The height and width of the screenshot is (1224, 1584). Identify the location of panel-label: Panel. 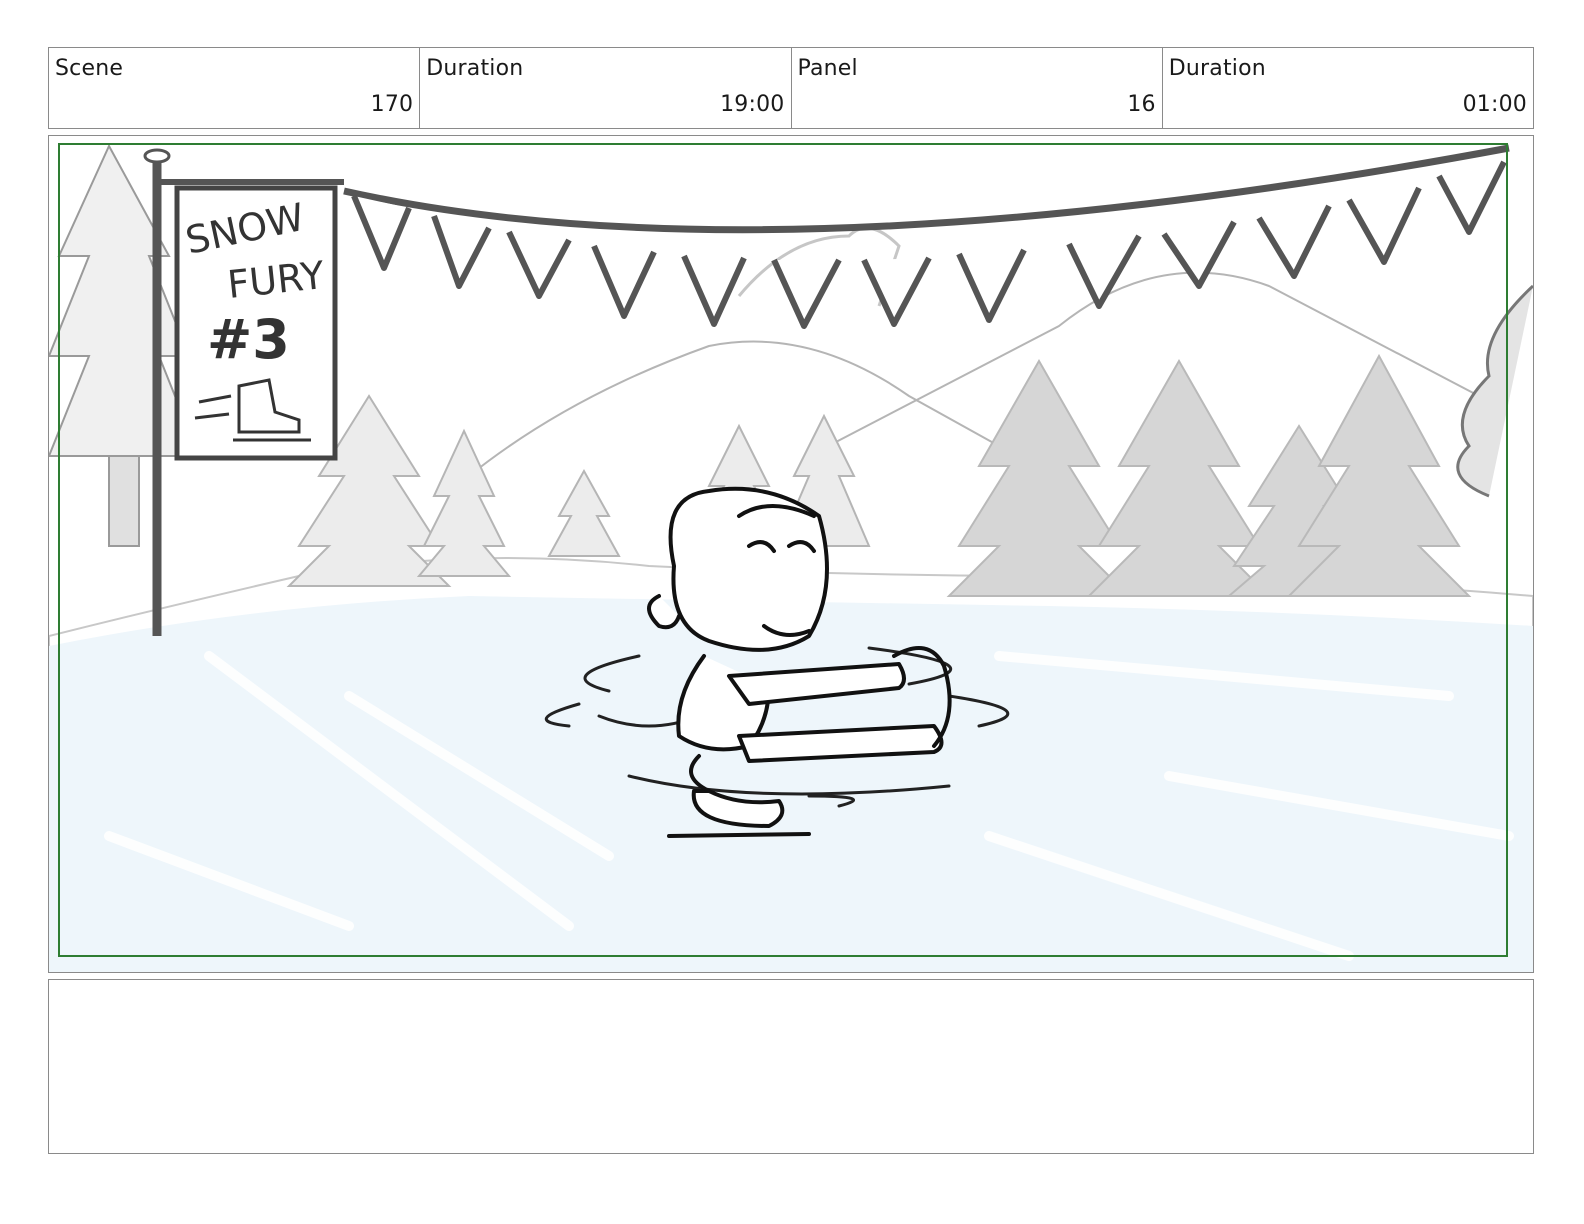
(827, 68).